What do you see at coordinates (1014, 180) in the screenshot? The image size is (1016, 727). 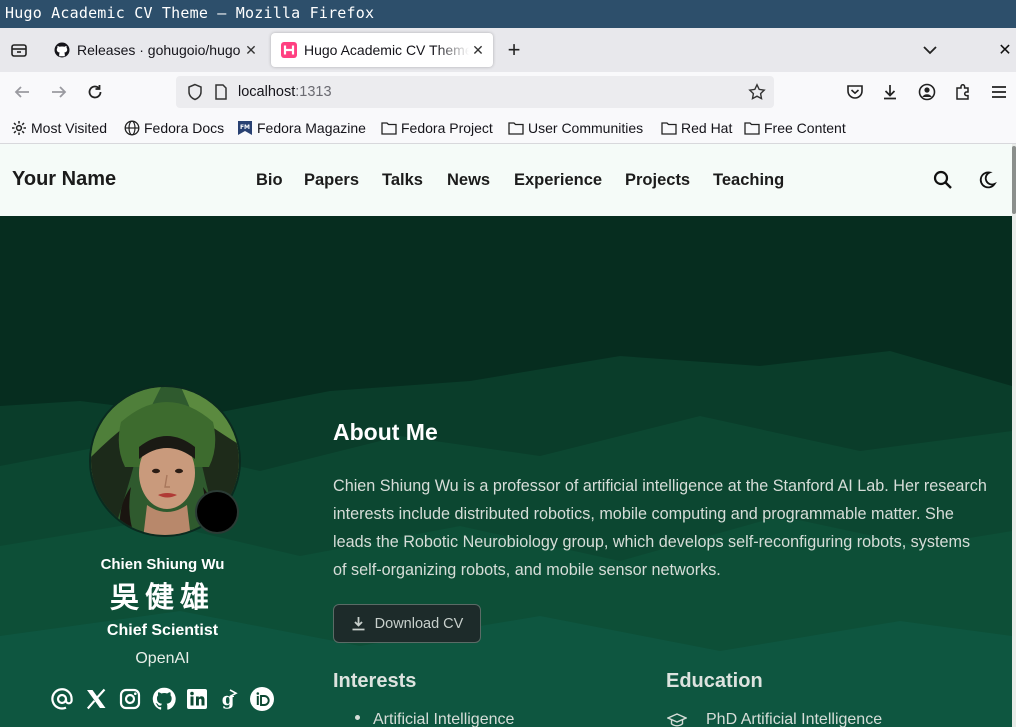 I see `page-scrollbar-thumb` at bounding box center [1014, 180].